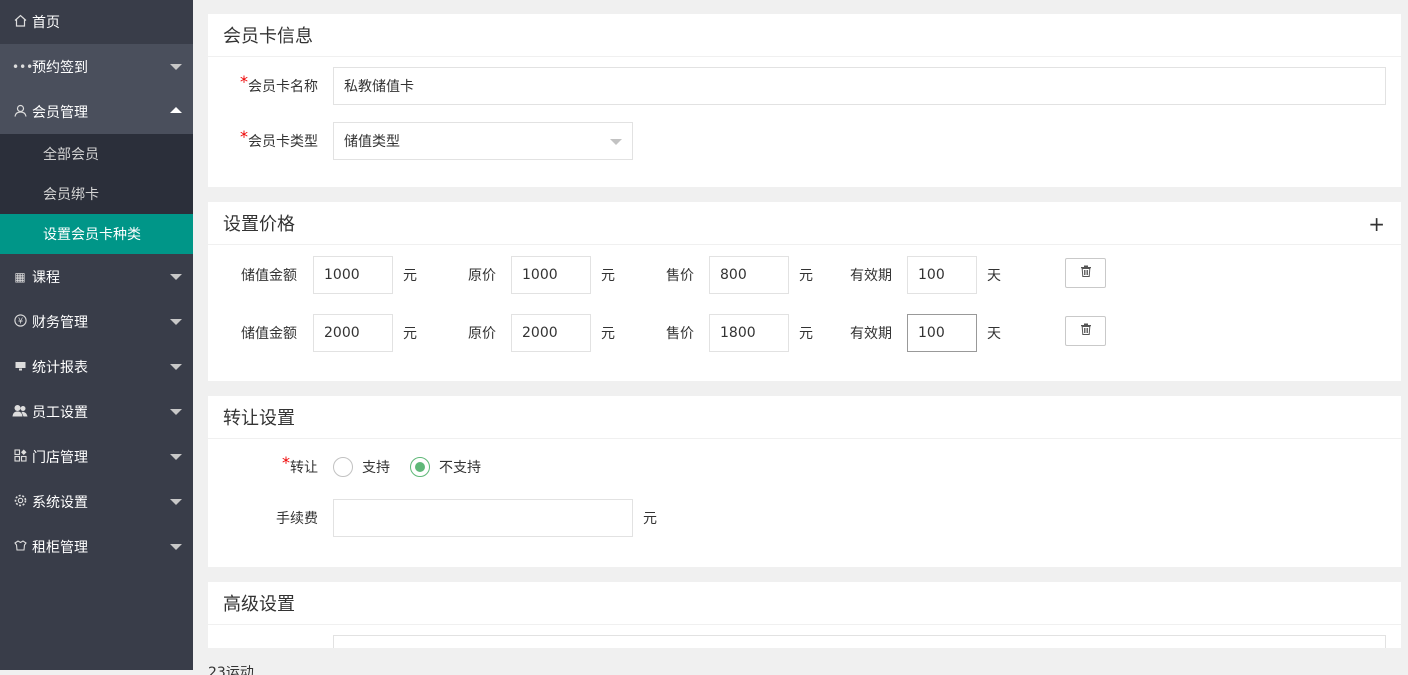  Describe the element at coordinates (420, 467) in the screenshot. I see `transfer-not-support-radio` at that location.